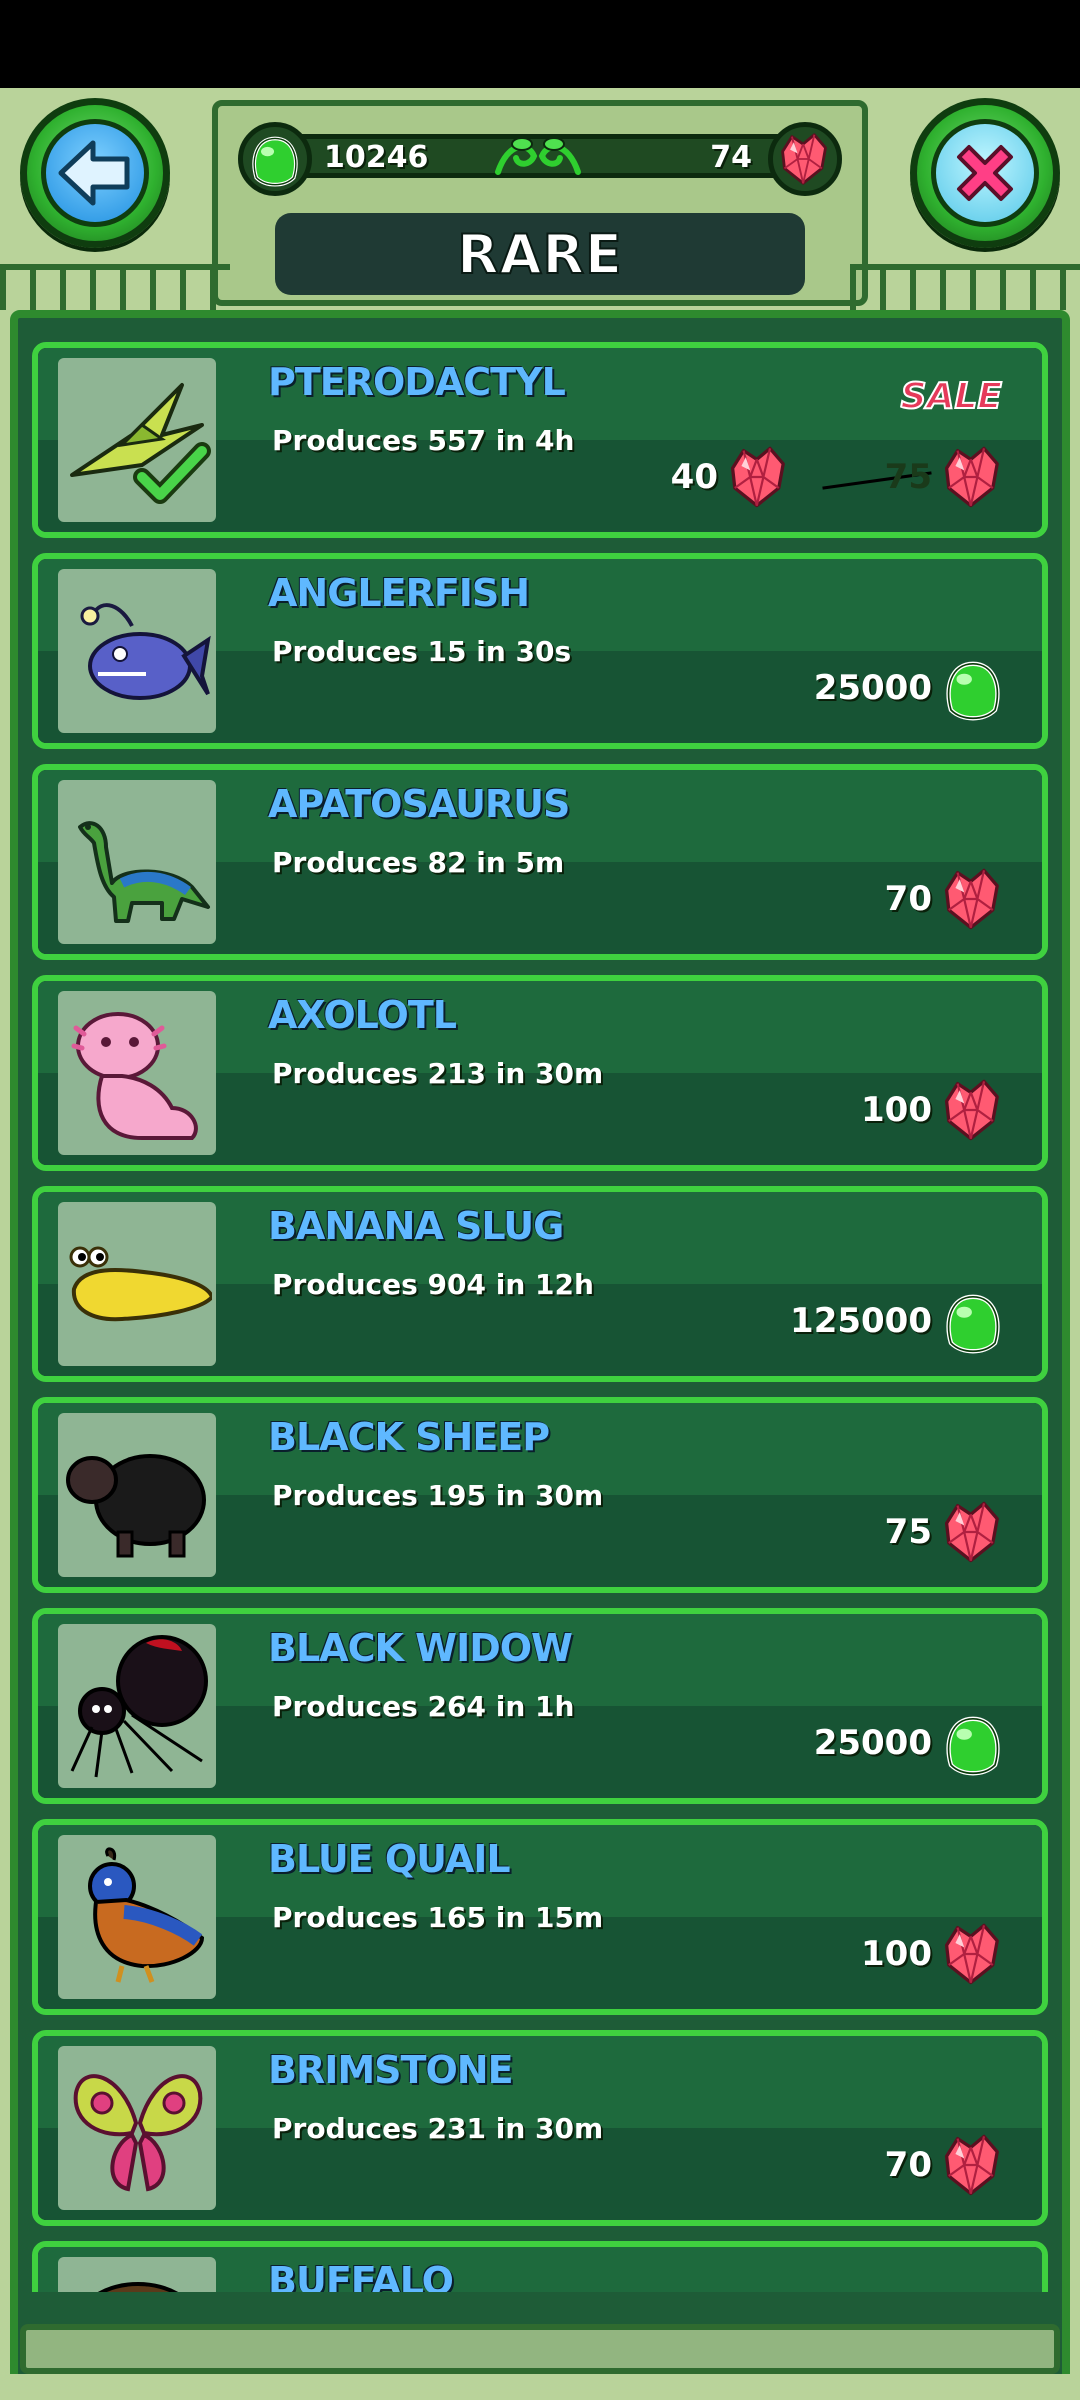 The image size is (1080, 2400). I want to click on page-title-plate: RARE, so click(540, 254).